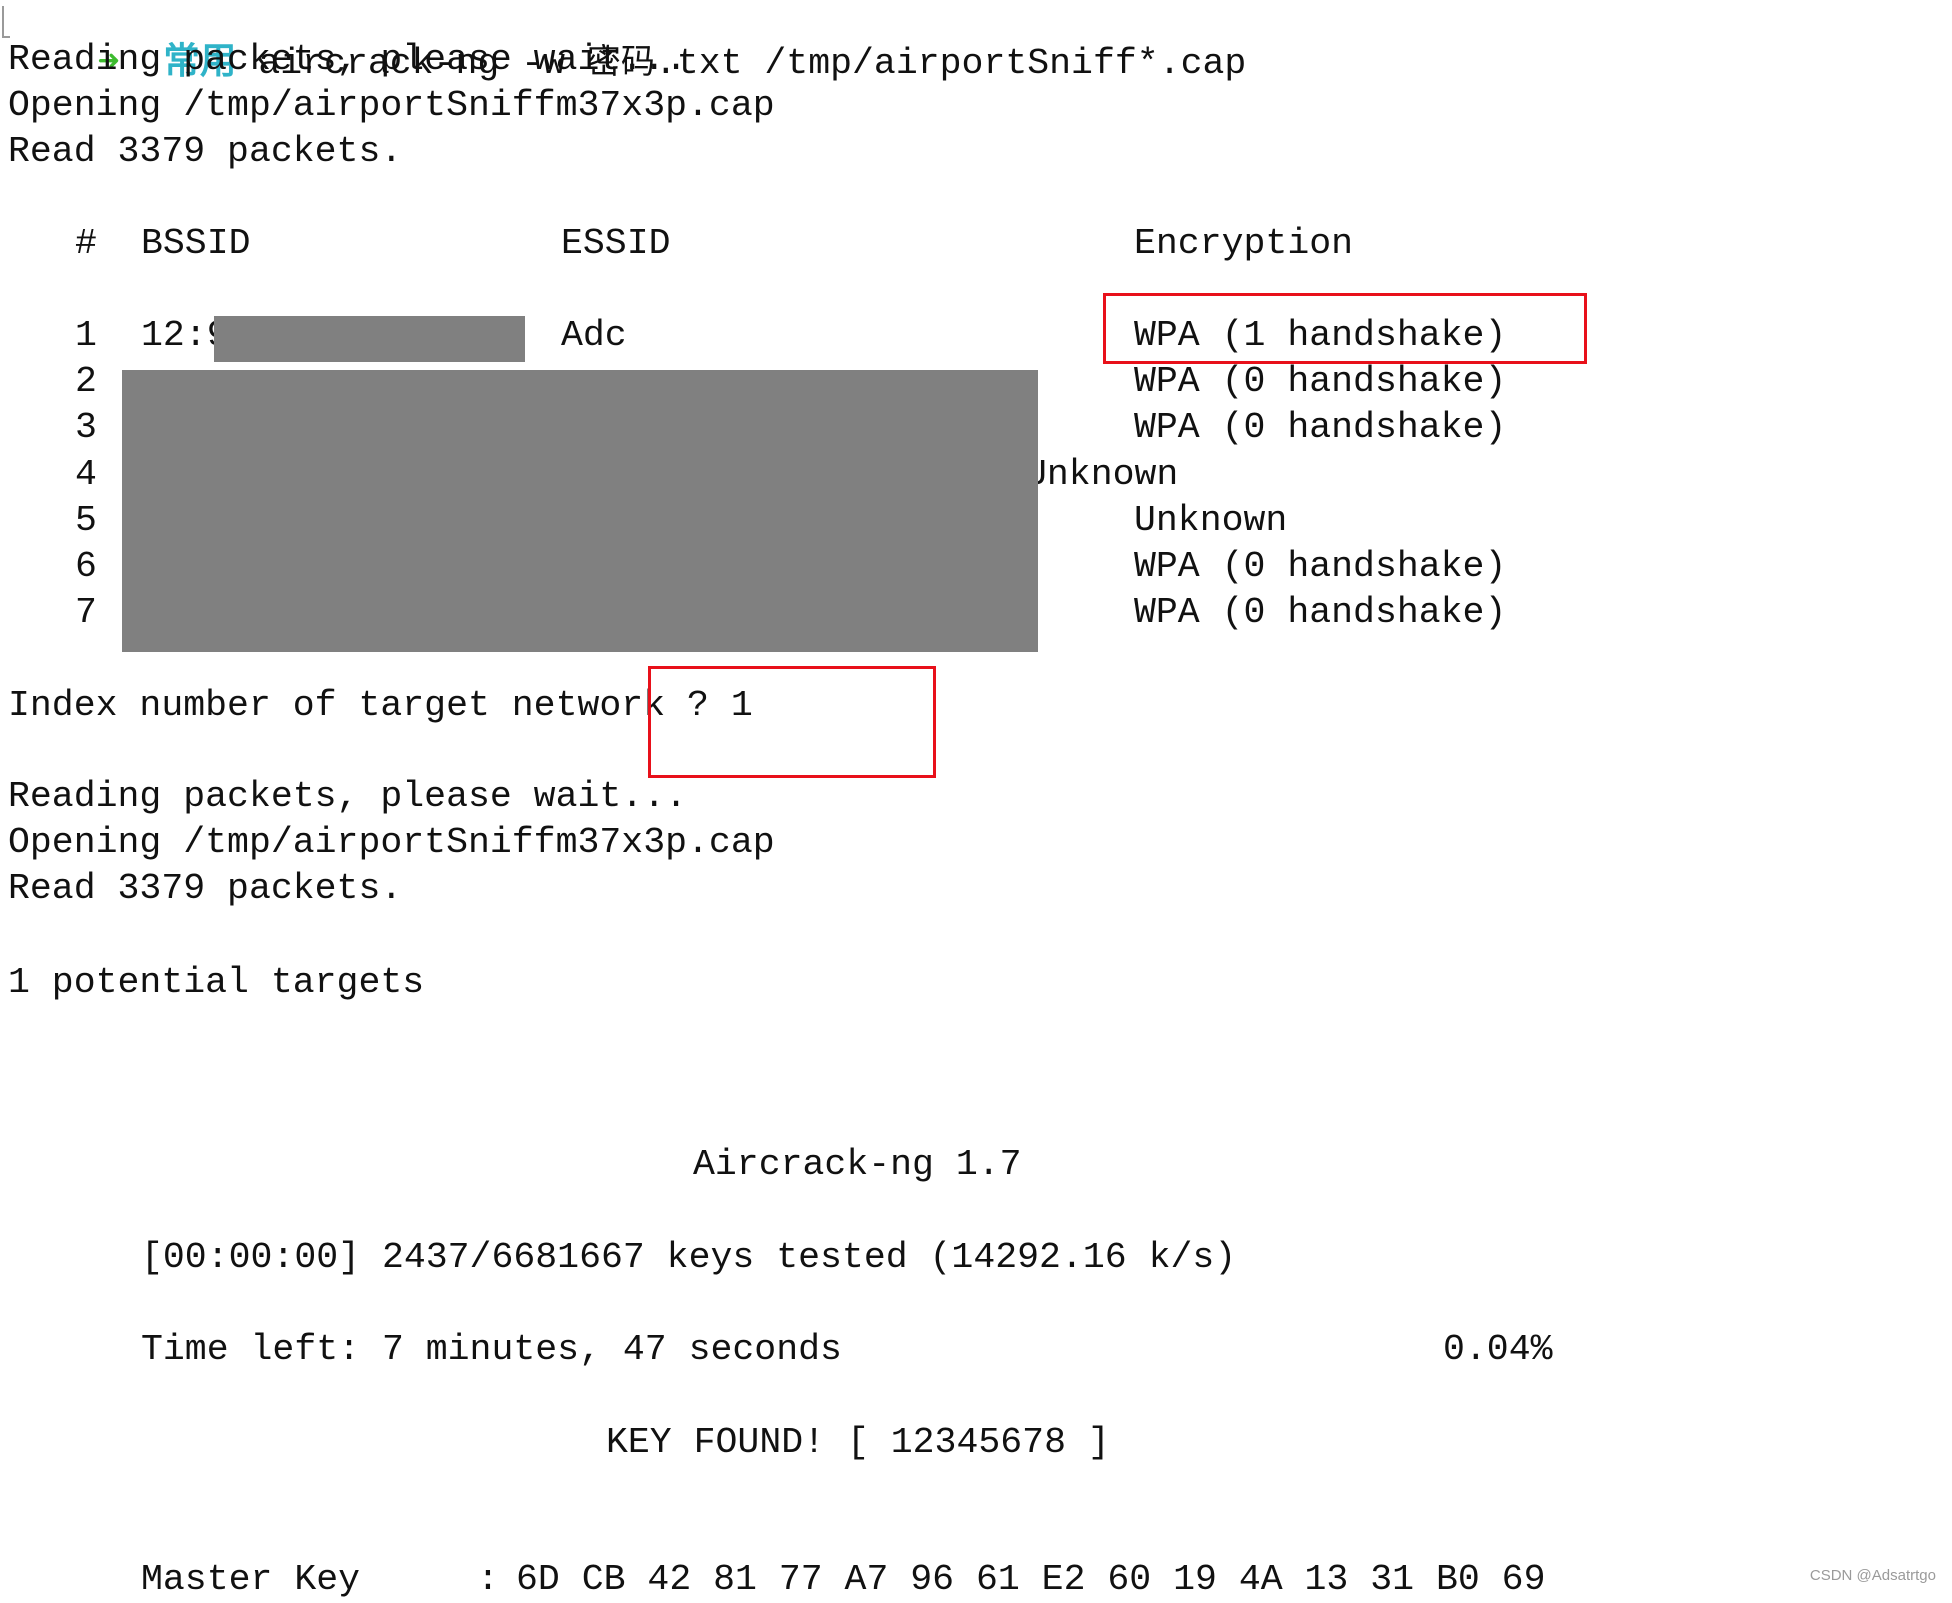  I want to click on potential-targets-line: 1 potential targets, so click(216, 982).